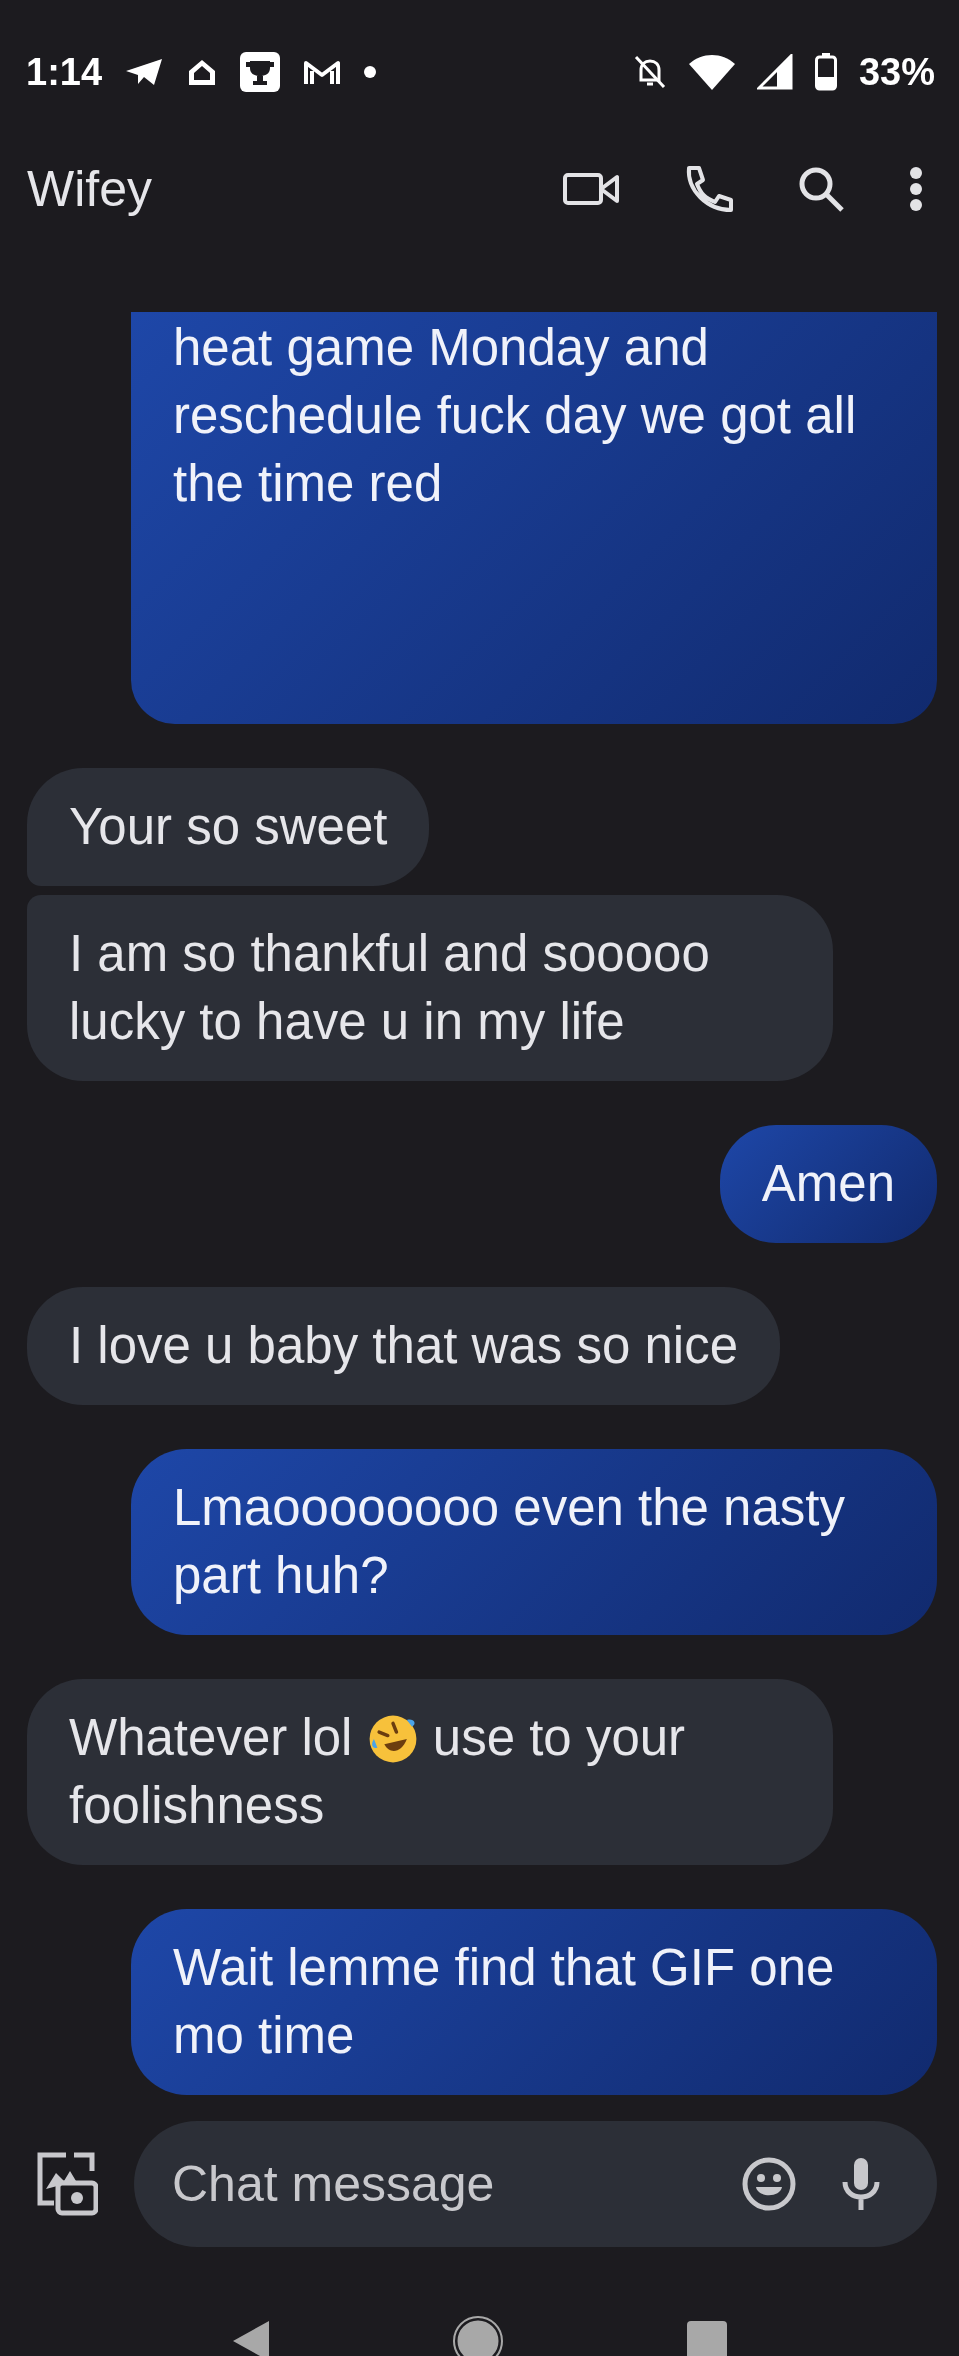 The image size is (959, 2356). Describe the element at coordinates (535, 2184) in the screenshot. I see `chat-message-field: Chat message` at that location.